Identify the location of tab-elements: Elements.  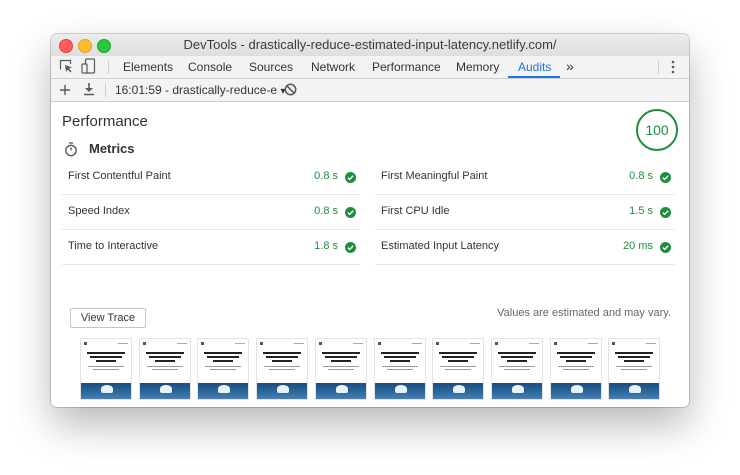
(148, 67).